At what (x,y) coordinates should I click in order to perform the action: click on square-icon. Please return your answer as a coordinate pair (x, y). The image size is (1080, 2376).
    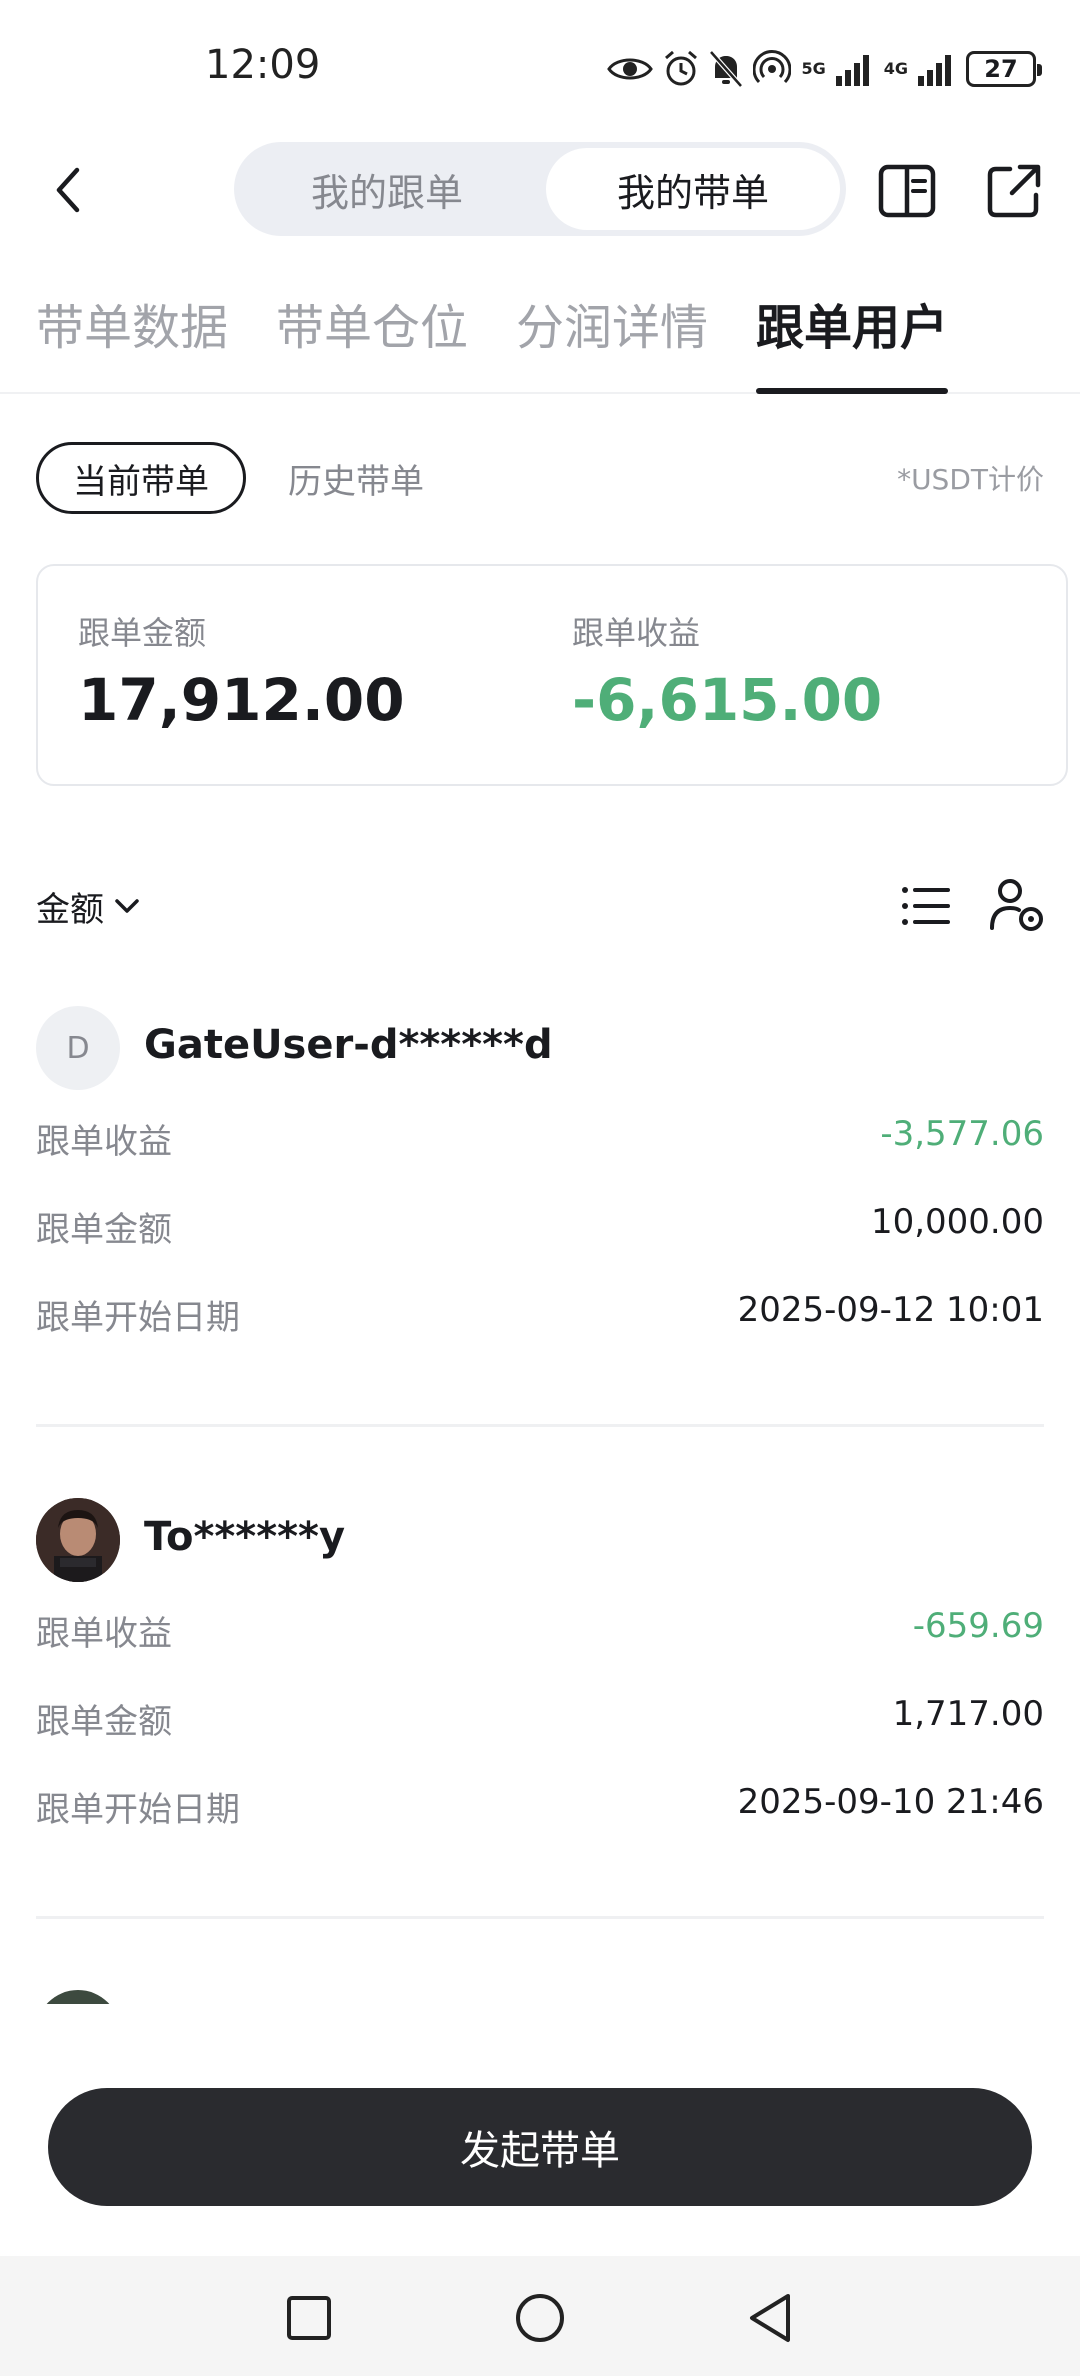
    Looking at the image, I should click on (309, 2318).